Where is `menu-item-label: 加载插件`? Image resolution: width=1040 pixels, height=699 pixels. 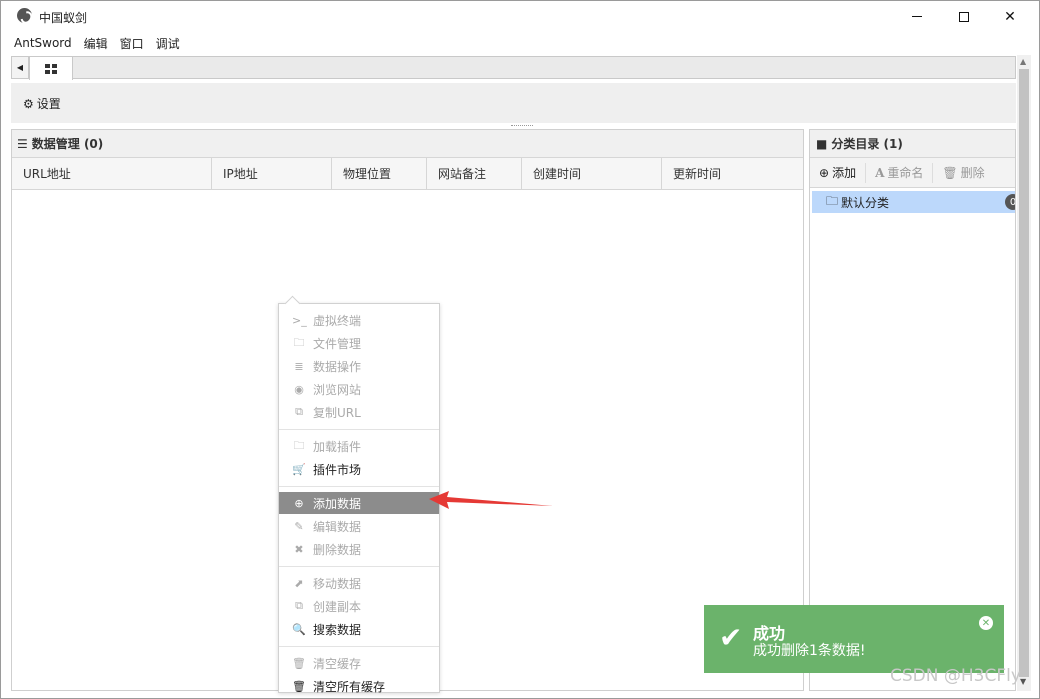 menu-item-label: 加载插件 is located at coordinates (337, 446).